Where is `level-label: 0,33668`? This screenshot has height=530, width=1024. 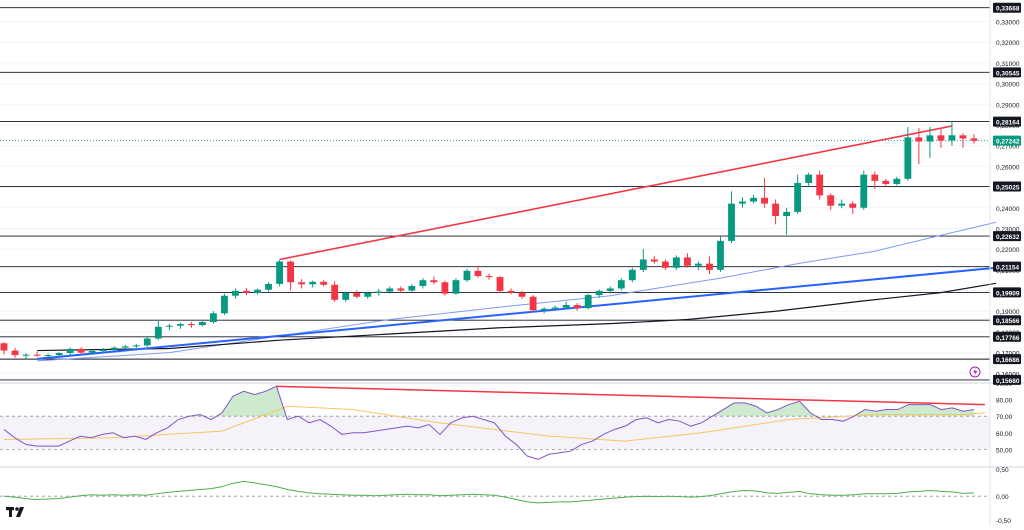
level-label: 0,33668 is located at coordinates (1008, 9).